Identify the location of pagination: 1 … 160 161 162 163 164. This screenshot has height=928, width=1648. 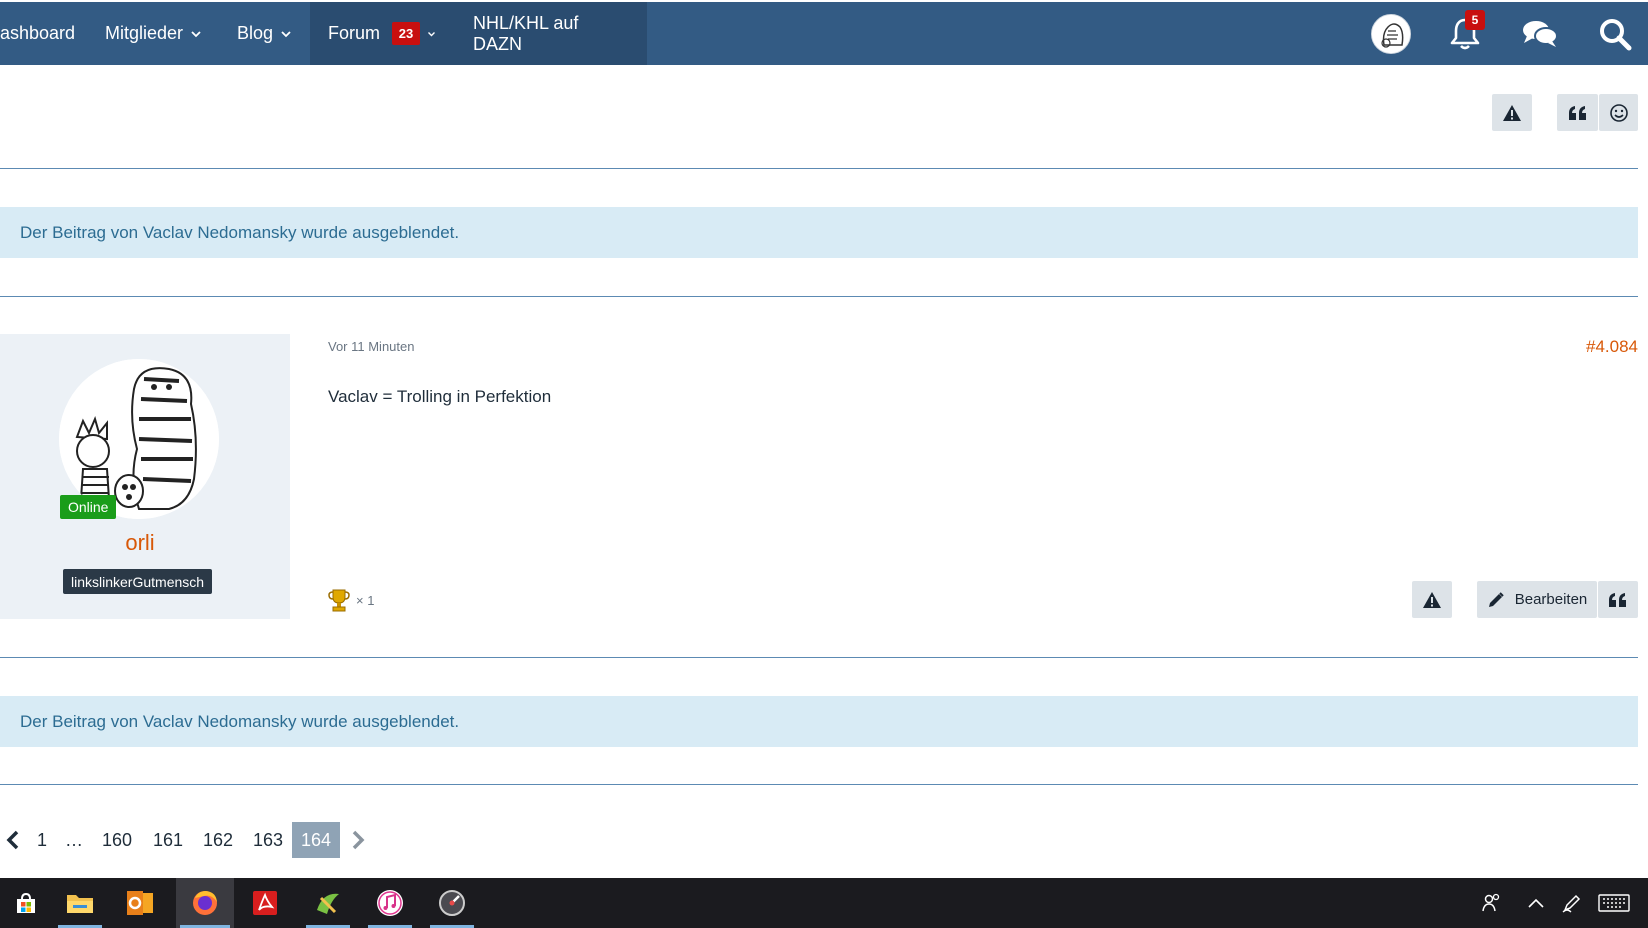
(188, 840).